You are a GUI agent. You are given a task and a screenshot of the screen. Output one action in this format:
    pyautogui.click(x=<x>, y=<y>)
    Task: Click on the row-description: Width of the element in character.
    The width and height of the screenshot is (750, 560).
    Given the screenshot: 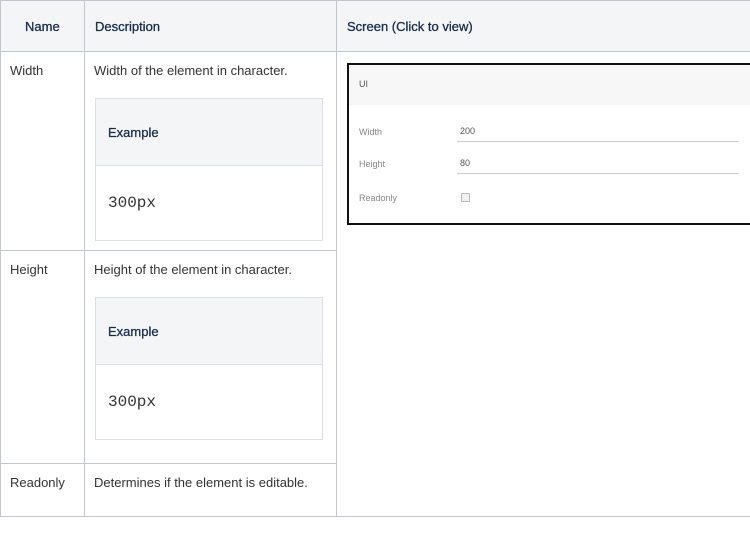 What is the action you would take?
    pyautogui.click(x=191, y=70)
    